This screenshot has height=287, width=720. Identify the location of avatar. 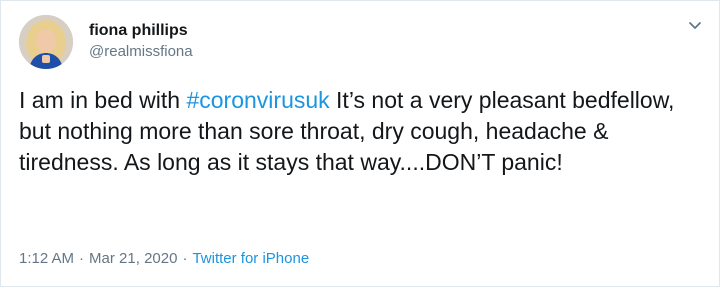
(46, 42).